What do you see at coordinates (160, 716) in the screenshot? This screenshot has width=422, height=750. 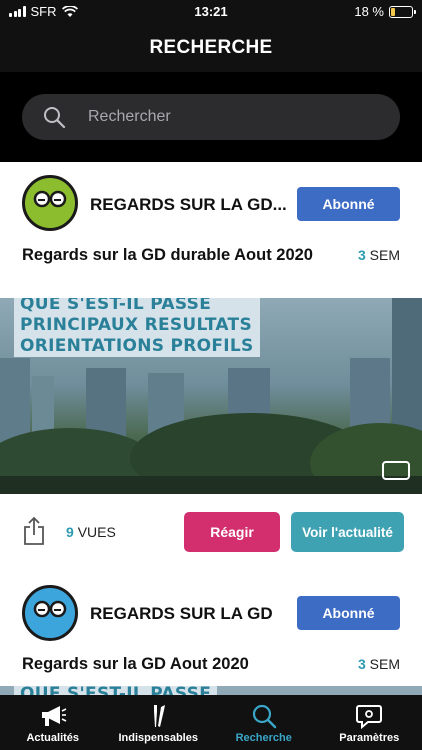 I see `tools-icon` at bounding box center [160, 716].